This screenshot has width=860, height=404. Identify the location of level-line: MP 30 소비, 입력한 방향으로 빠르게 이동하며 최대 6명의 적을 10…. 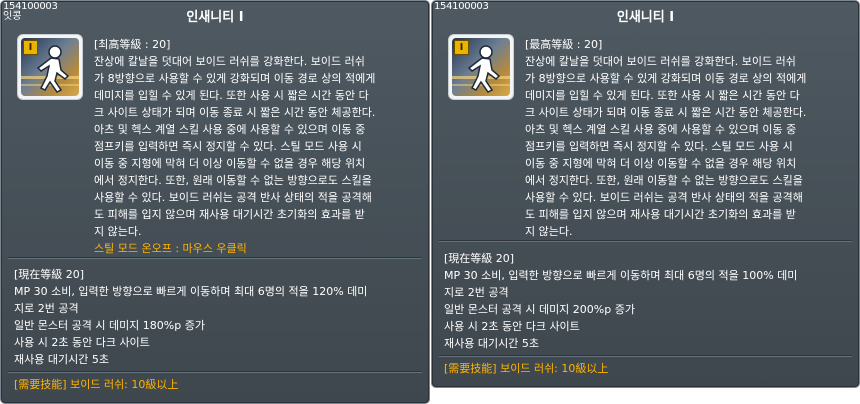
(621, 275).